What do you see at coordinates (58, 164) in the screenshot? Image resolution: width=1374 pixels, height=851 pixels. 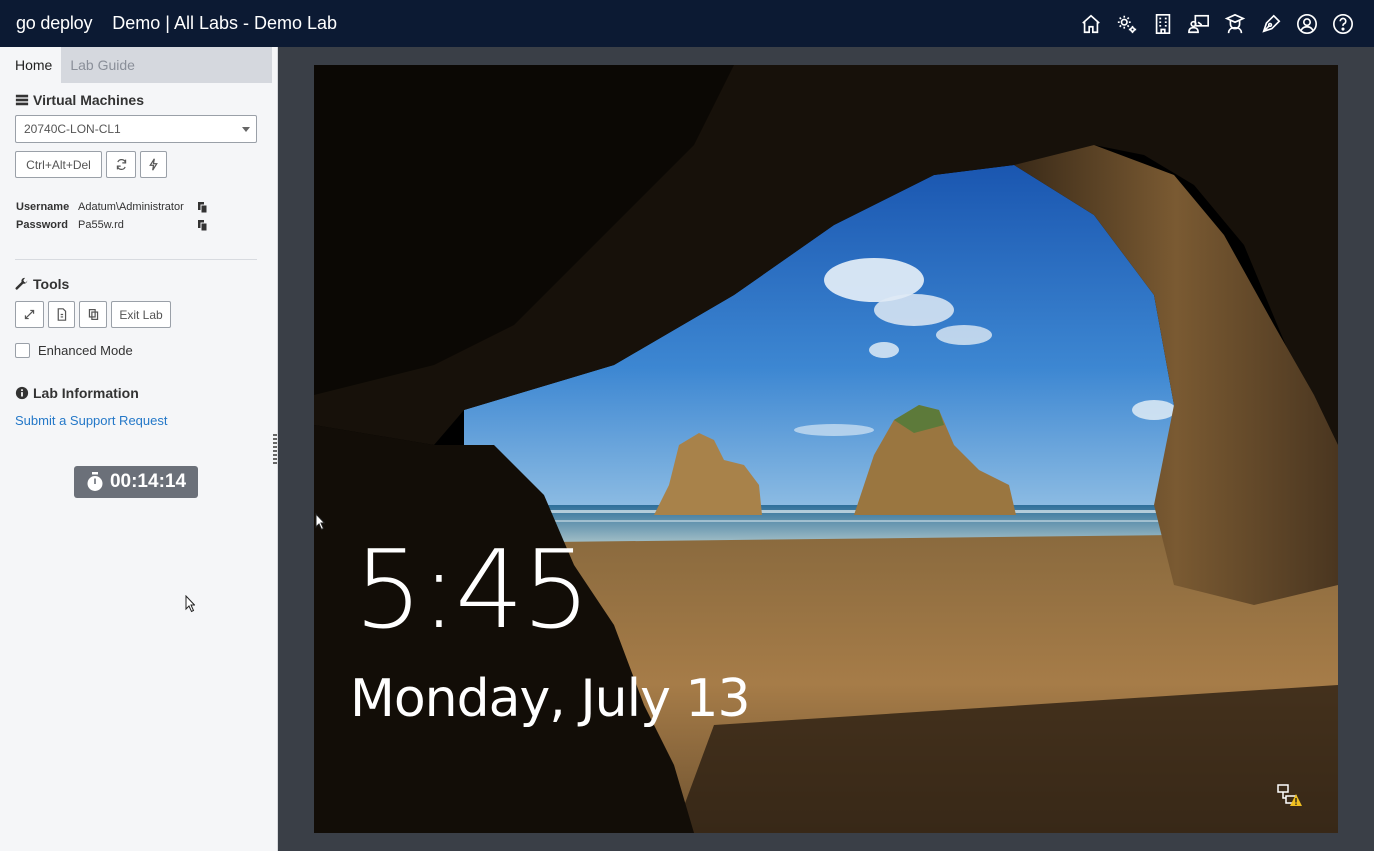 I see `ctrl-alt-del-button: Ctrl+Alt+Del` at bounding box center [58, 164].